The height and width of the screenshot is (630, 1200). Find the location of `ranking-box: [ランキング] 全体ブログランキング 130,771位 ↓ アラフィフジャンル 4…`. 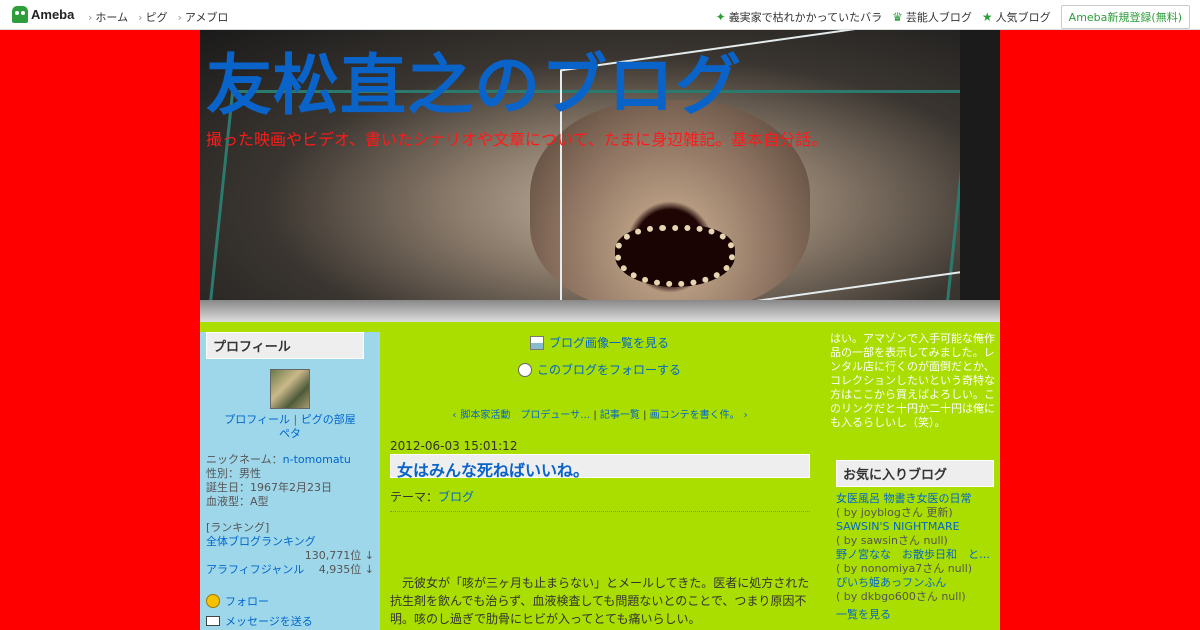

ranking-box: [ランキング] 全体ブログランキング 130,771位 ↓ アラフィフジャンル 4… is located at coordinates (290, 549).